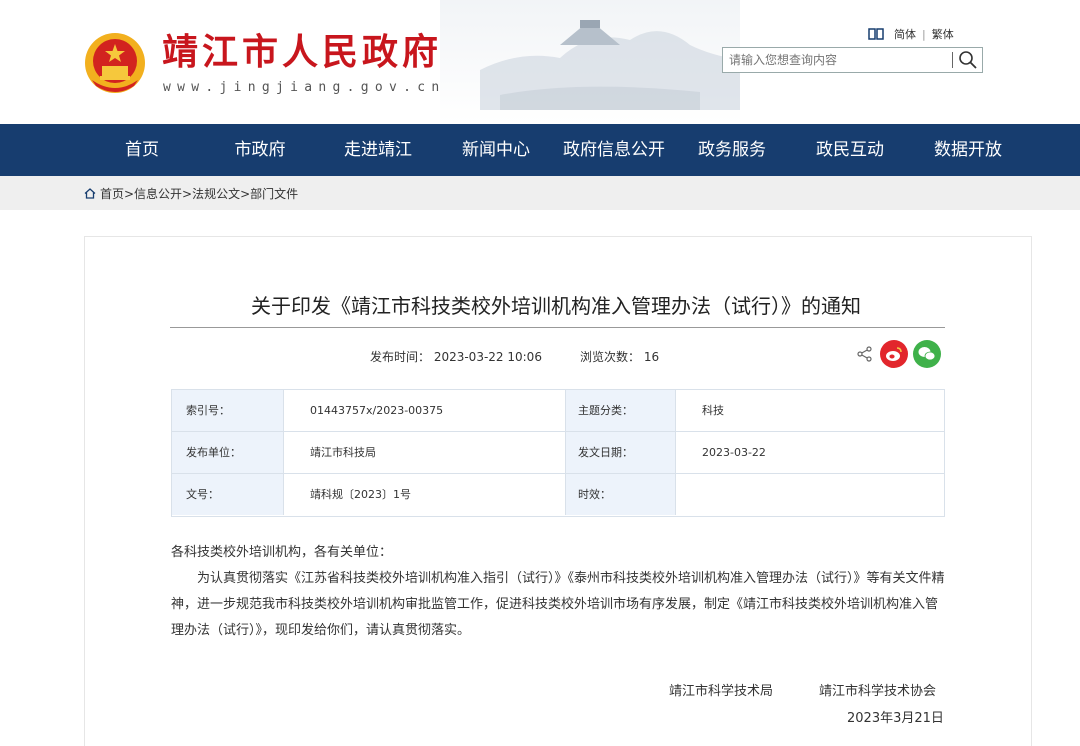 The image size is (1080, 746). Describe the element at coordinates (876, 34) in the screenshot. I see `book-icon` at that location.